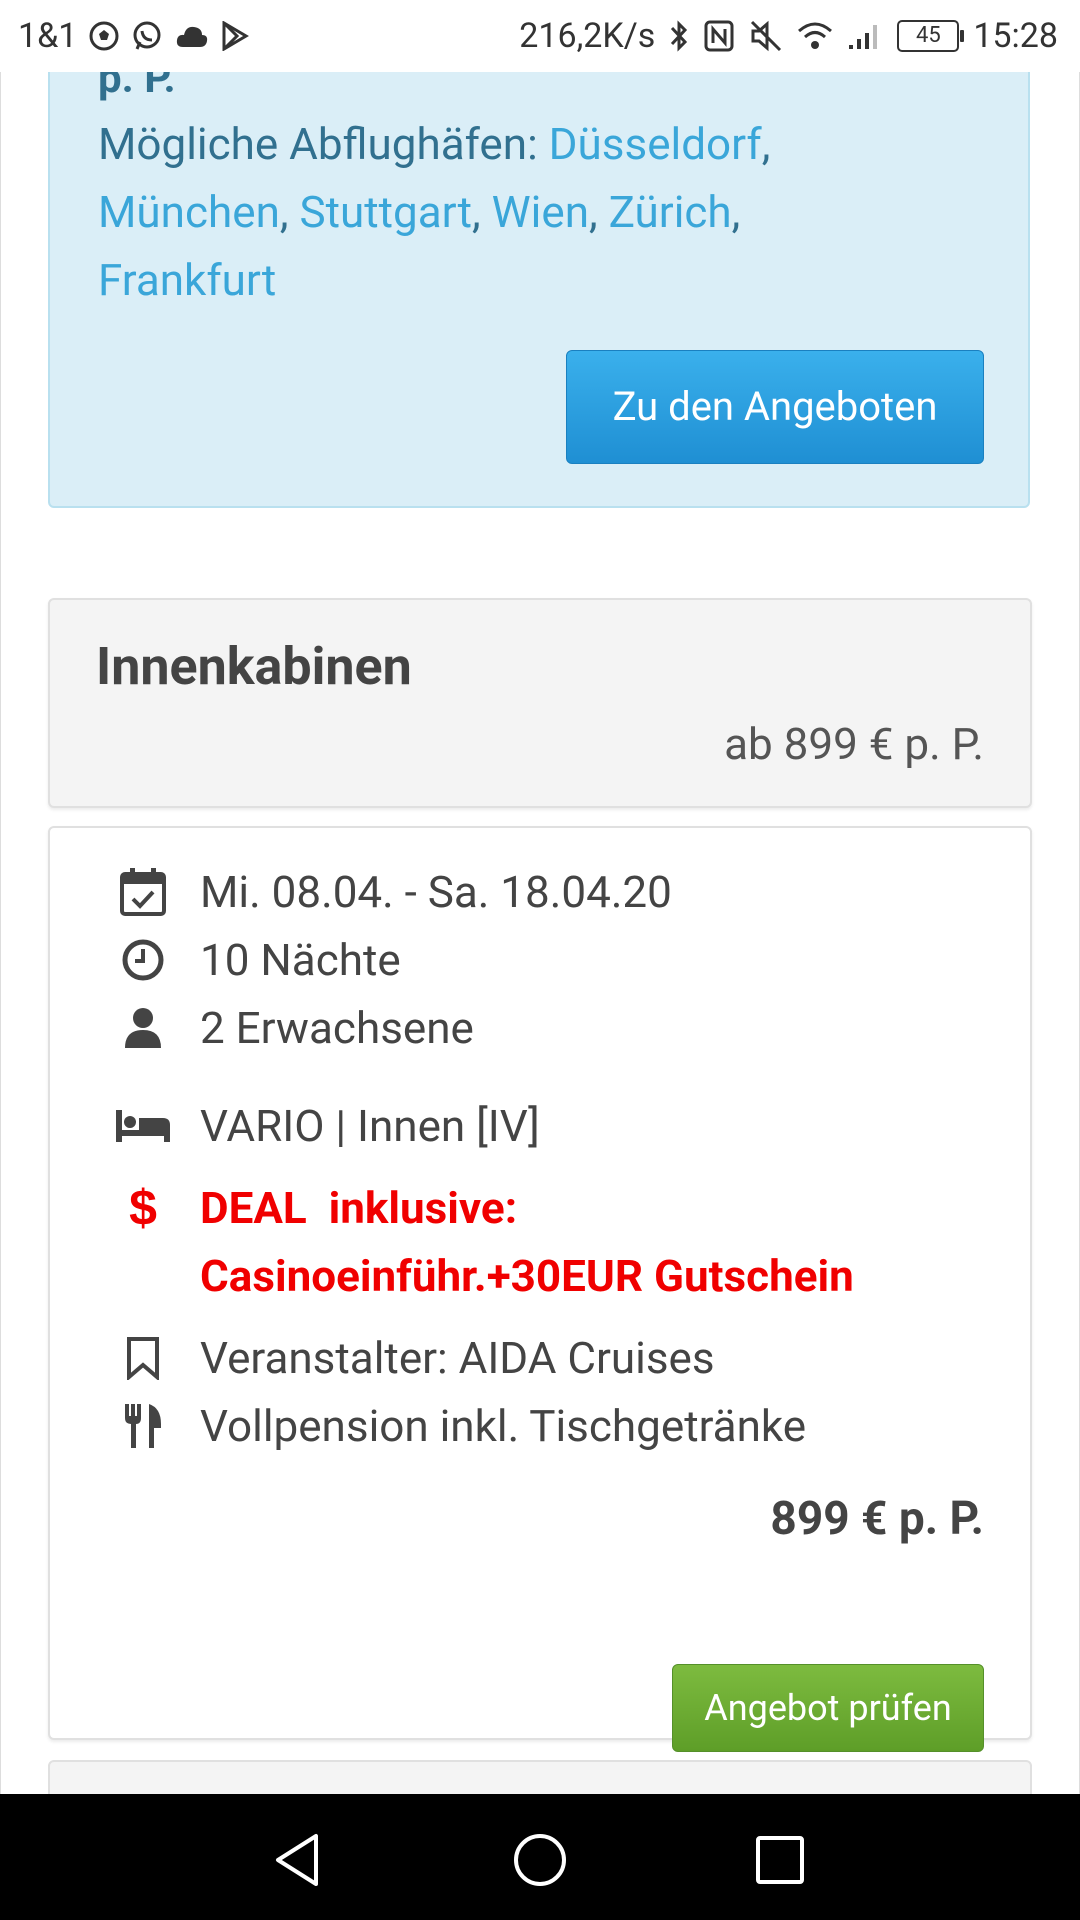 Image resolution: width=1080 pixels, height=1920 pixels. I want to click on play-store-icon, so click(236, 36).